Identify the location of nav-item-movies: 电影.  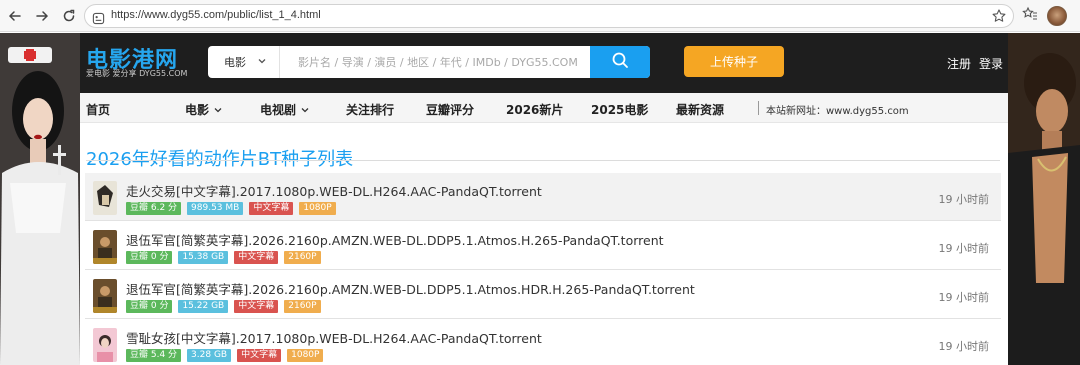
(204, 109).